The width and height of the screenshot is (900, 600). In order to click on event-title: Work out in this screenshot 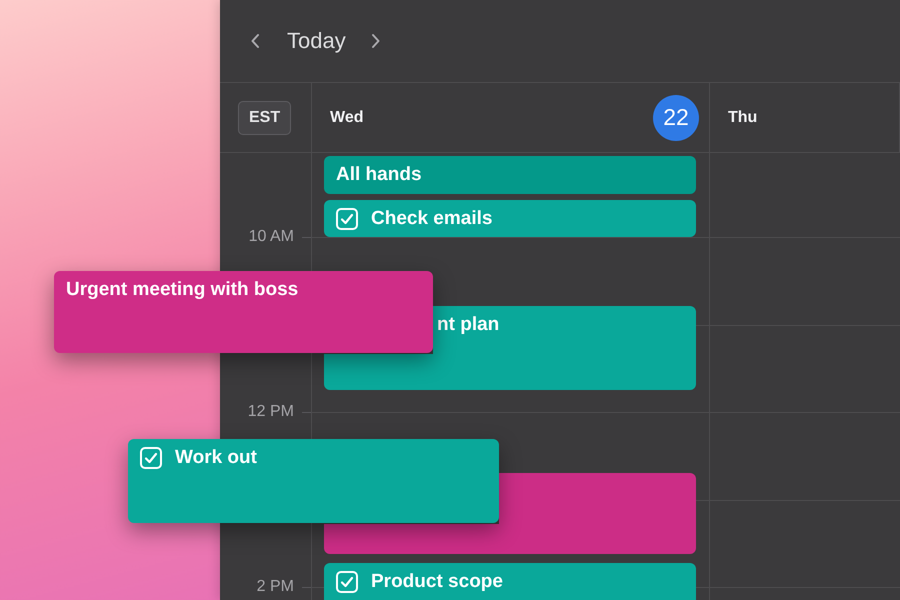, I will do `click(216, 458)`.